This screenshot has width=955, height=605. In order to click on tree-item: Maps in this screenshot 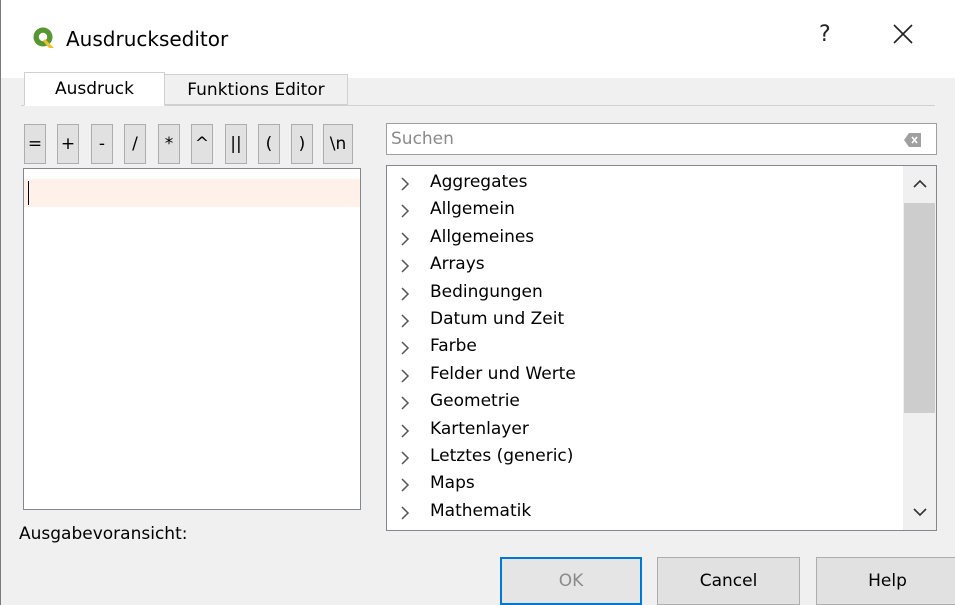, I will do `click(642, 484)`.